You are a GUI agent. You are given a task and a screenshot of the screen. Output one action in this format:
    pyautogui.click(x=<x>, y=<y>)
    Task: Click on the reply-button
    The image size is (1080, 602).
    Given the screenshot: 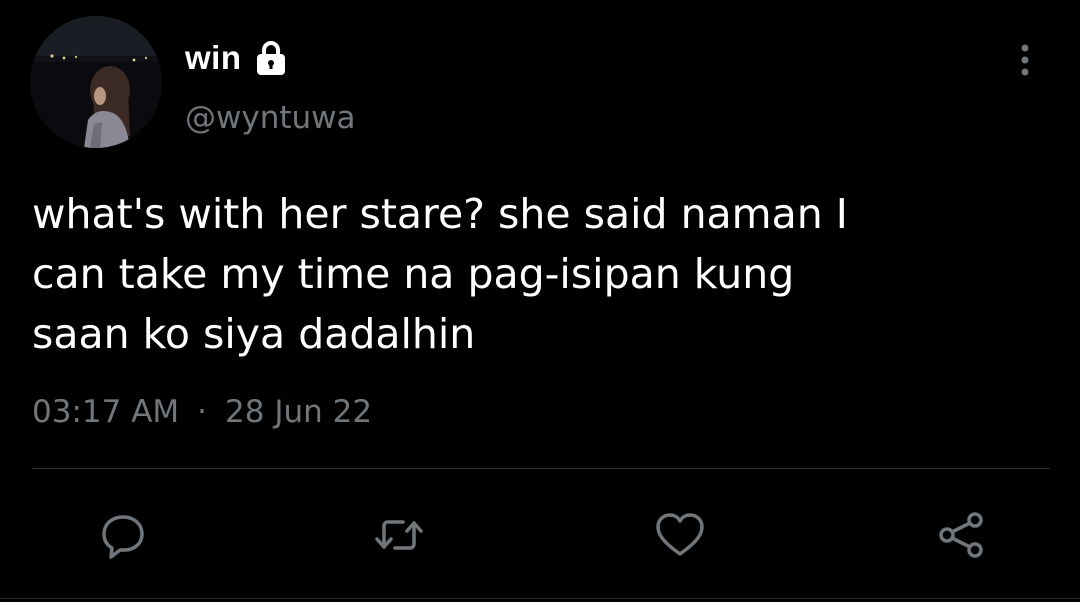 What is the action you would take?
    pyautogui.click(x=123, y=535)
    